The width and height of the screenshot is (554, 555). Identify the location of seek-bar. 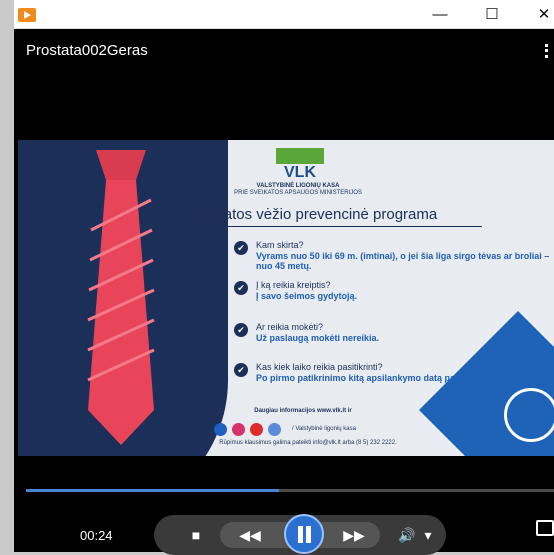
(290, 490).